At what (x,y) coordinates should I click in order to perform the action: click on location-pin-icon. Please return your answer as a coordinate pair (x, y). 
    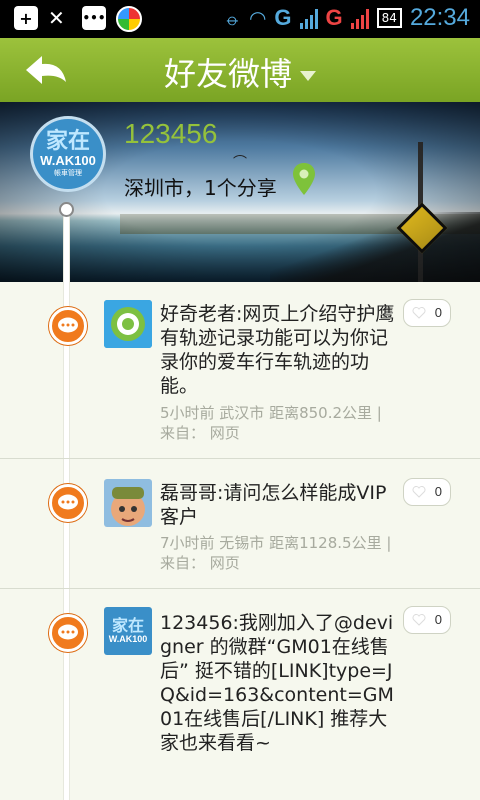
    Looking at the image, I should click on (304, 179).